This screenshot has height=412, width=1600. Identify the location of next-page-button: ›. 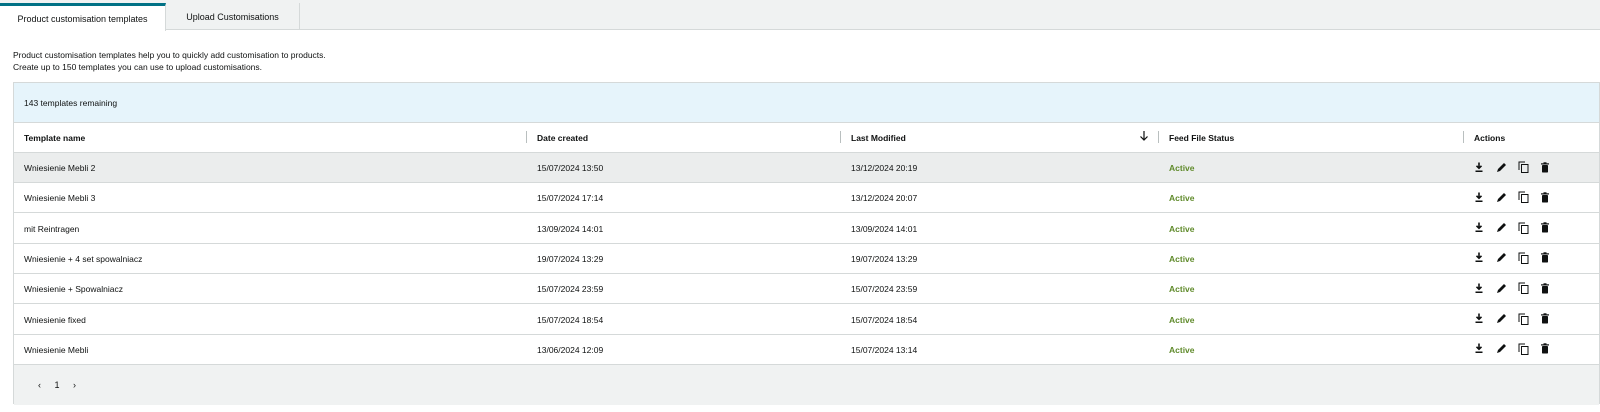
(74, 385).